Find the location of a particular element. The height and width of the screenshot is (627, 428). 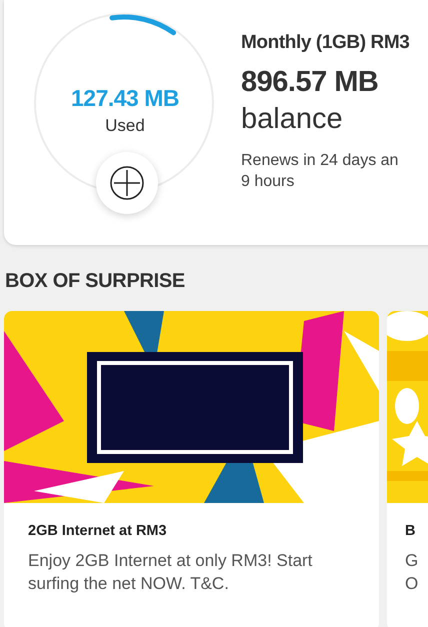

balance-amount: 896.57 MB is located at coordinates (309, 82).